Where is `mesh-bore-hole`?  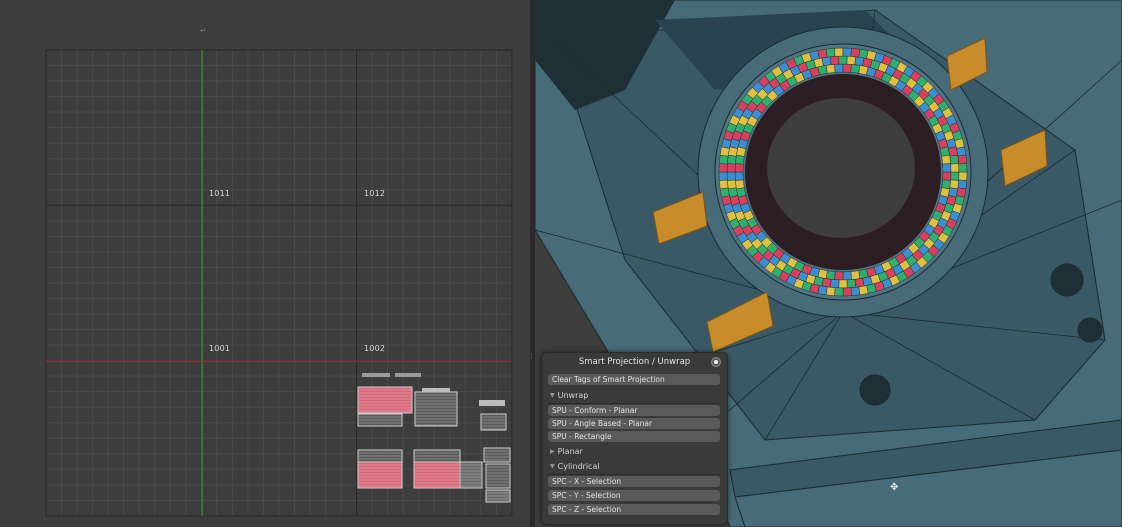 mesh-bore-hole is located at coordinates (841, 168).